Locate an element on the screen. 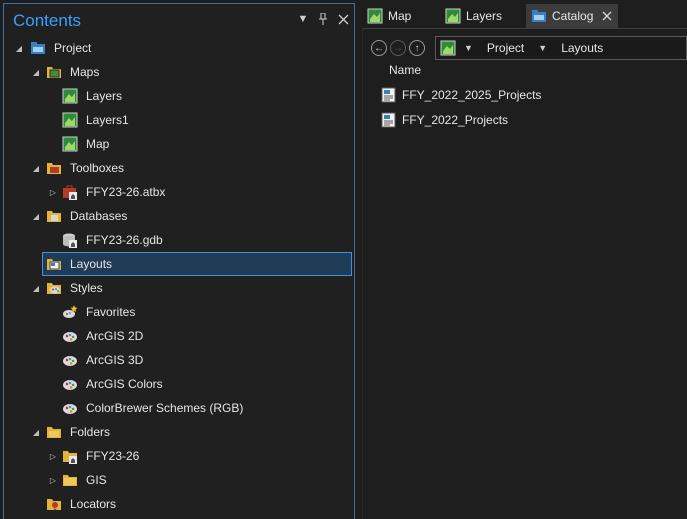 The width and height of the screenshot is (687, 519). tree-label: Project is located at coordinates (73, 48).